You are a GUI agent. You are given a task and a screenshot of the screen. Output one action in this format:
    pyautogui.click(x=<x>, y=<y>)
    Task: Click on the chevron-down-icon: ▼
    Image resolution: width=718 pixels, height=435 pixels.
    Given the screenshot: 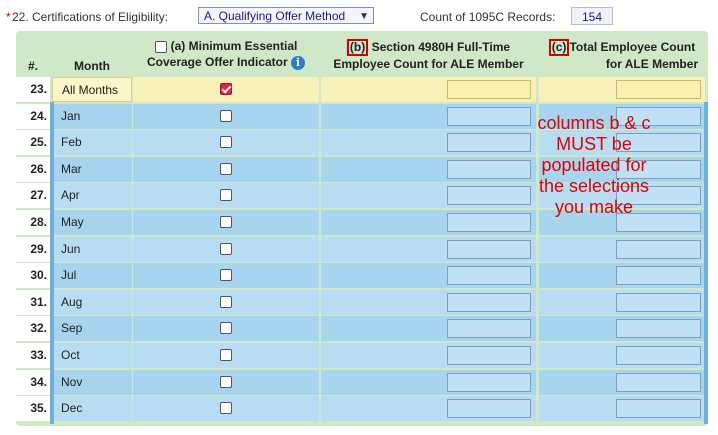 What is the action you would take?
    pyautogui.click(x=364, y=16)
    